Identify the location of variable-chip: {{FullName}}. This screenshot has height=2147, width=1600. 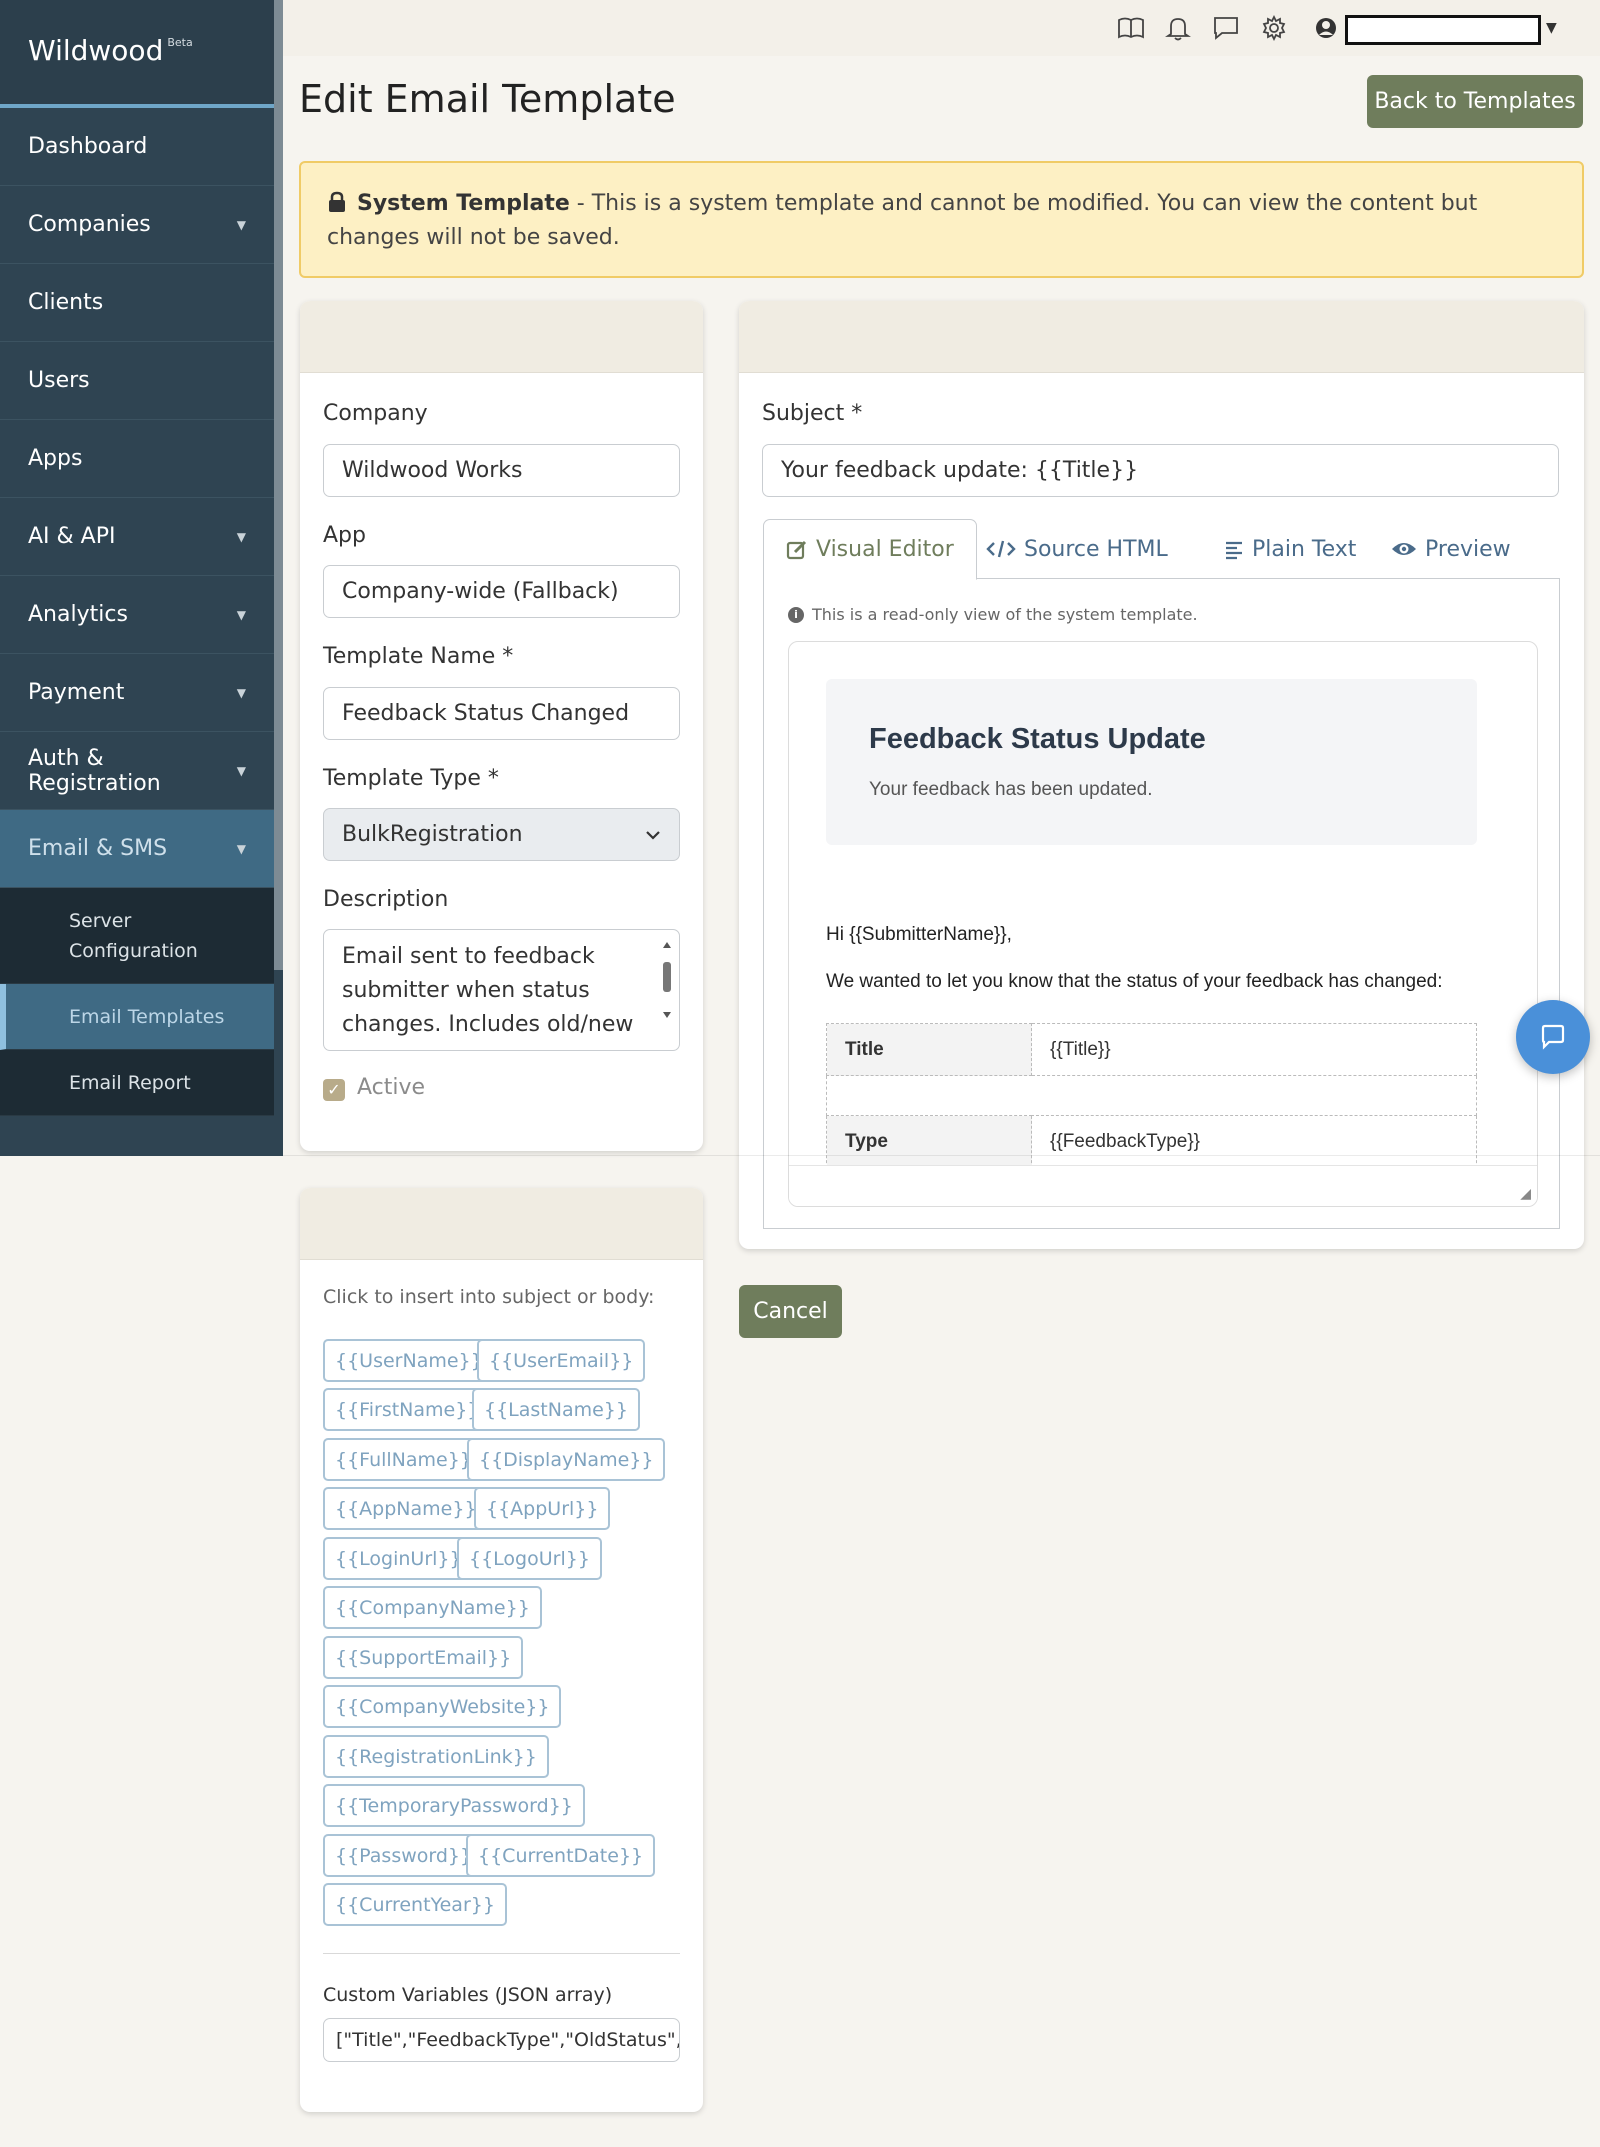
(403, 1459).